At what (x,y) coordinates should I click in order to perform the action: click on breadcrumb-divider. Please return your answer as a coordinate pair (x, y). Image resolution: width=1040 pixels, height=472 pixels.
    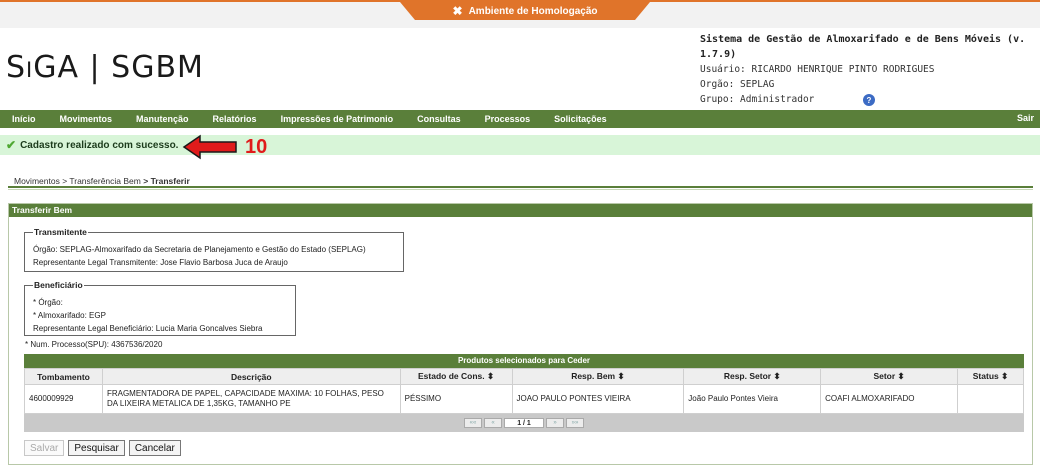
    Looking at the image, I should click on (520, 187).